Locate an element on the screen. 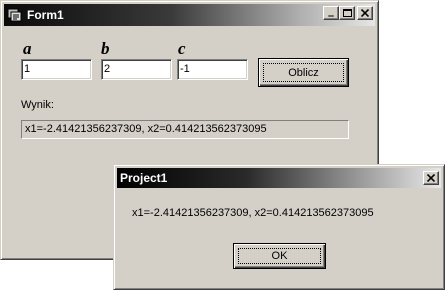 This screenshot has height=290, width=445. maximize-icon is located at coordinates (347, 13).